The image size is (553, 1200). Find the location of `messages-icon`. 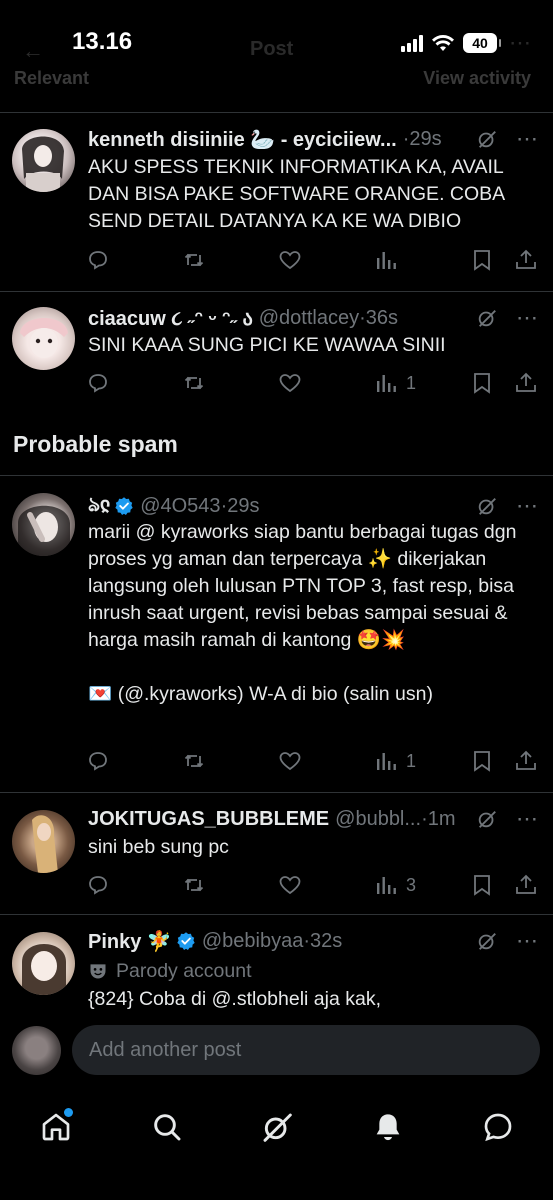

messages-icon is located at coordinates (498, 1127).